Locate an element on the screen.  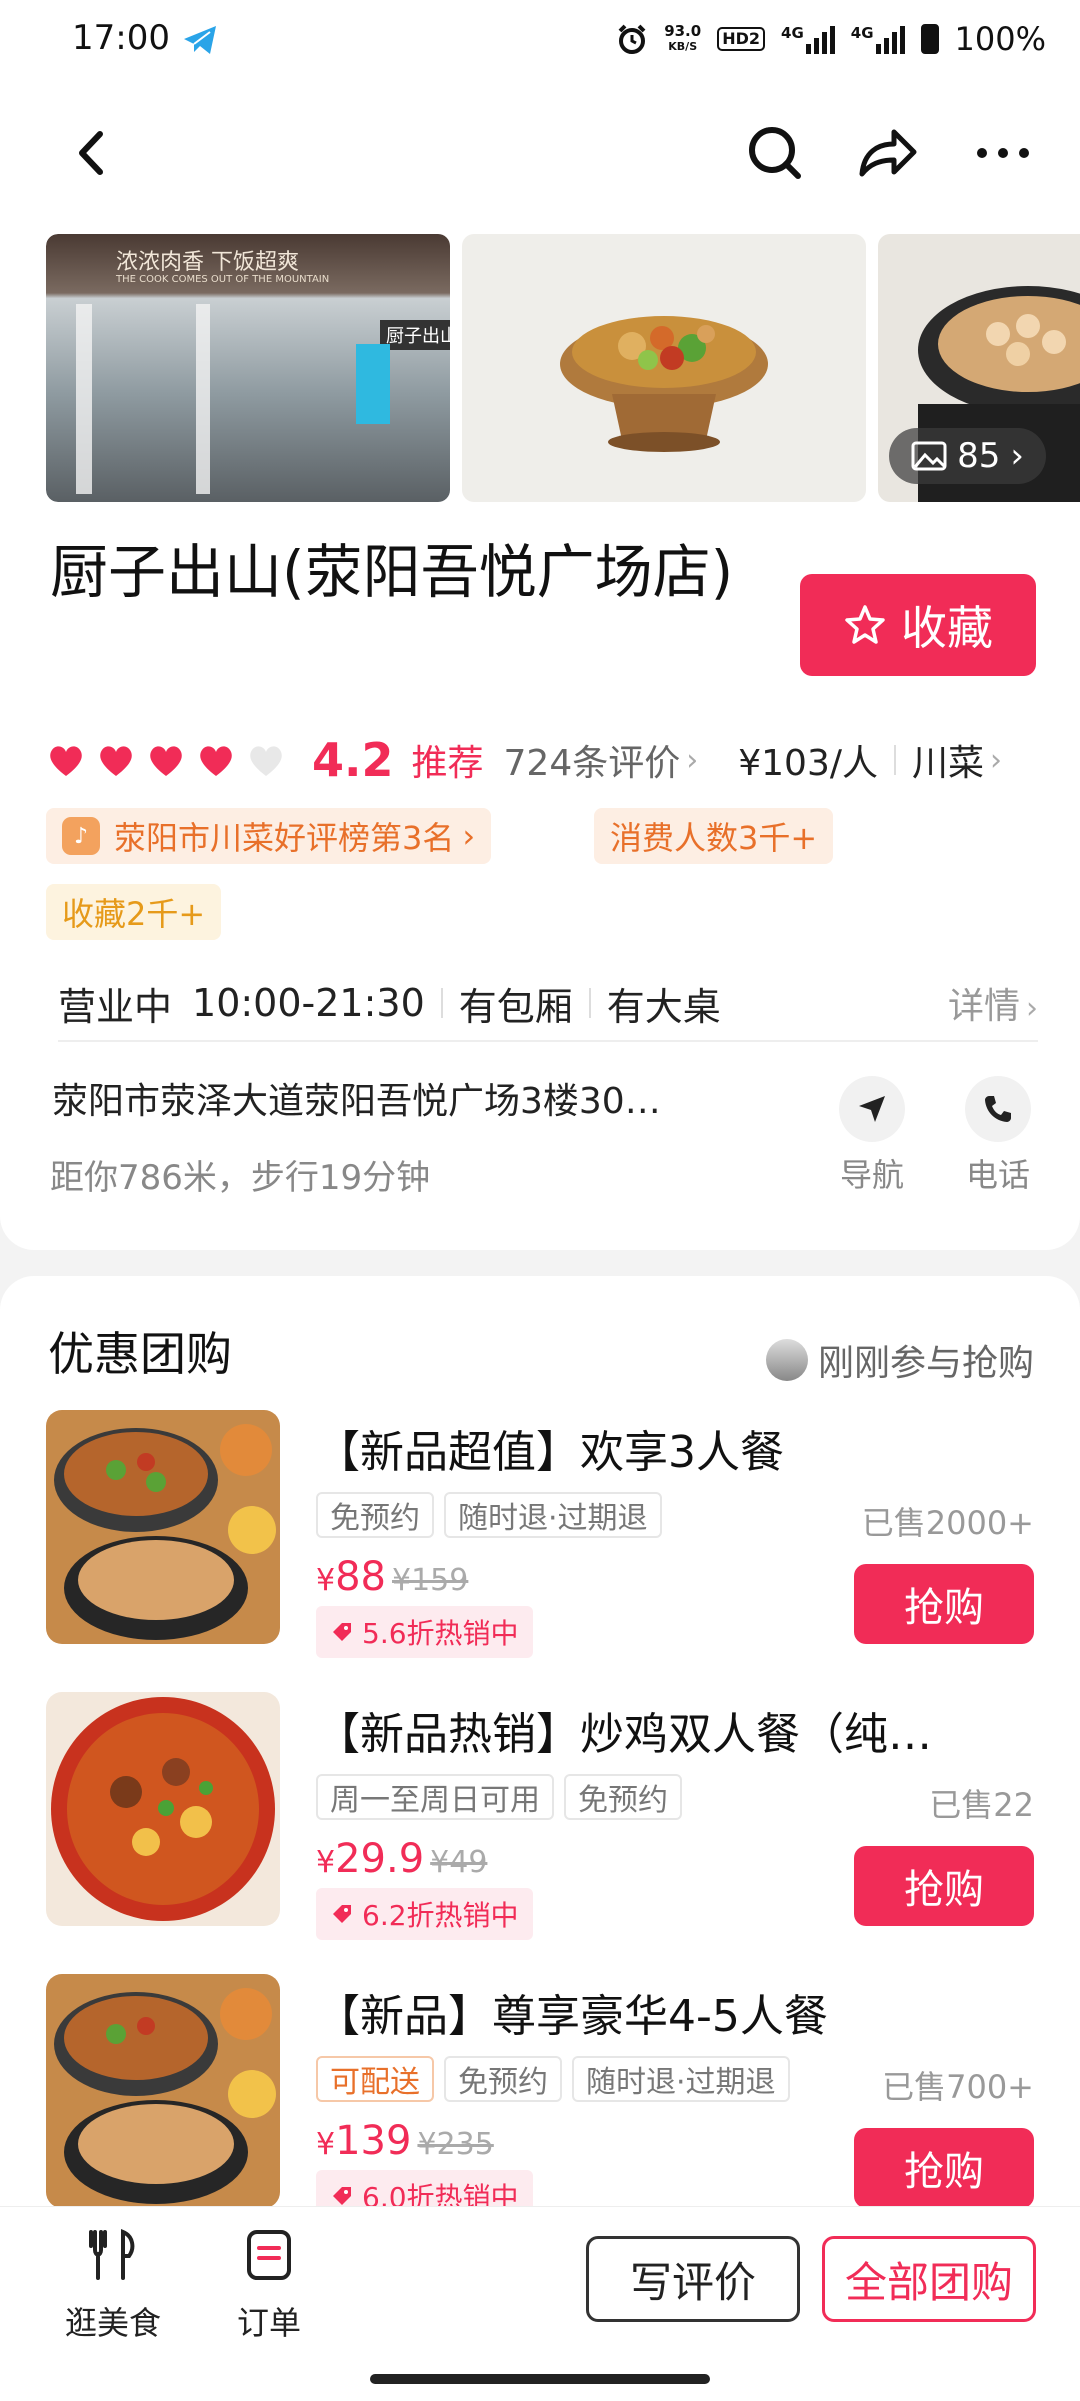
battery-level: 100% is located at coordinates (1000, 39).